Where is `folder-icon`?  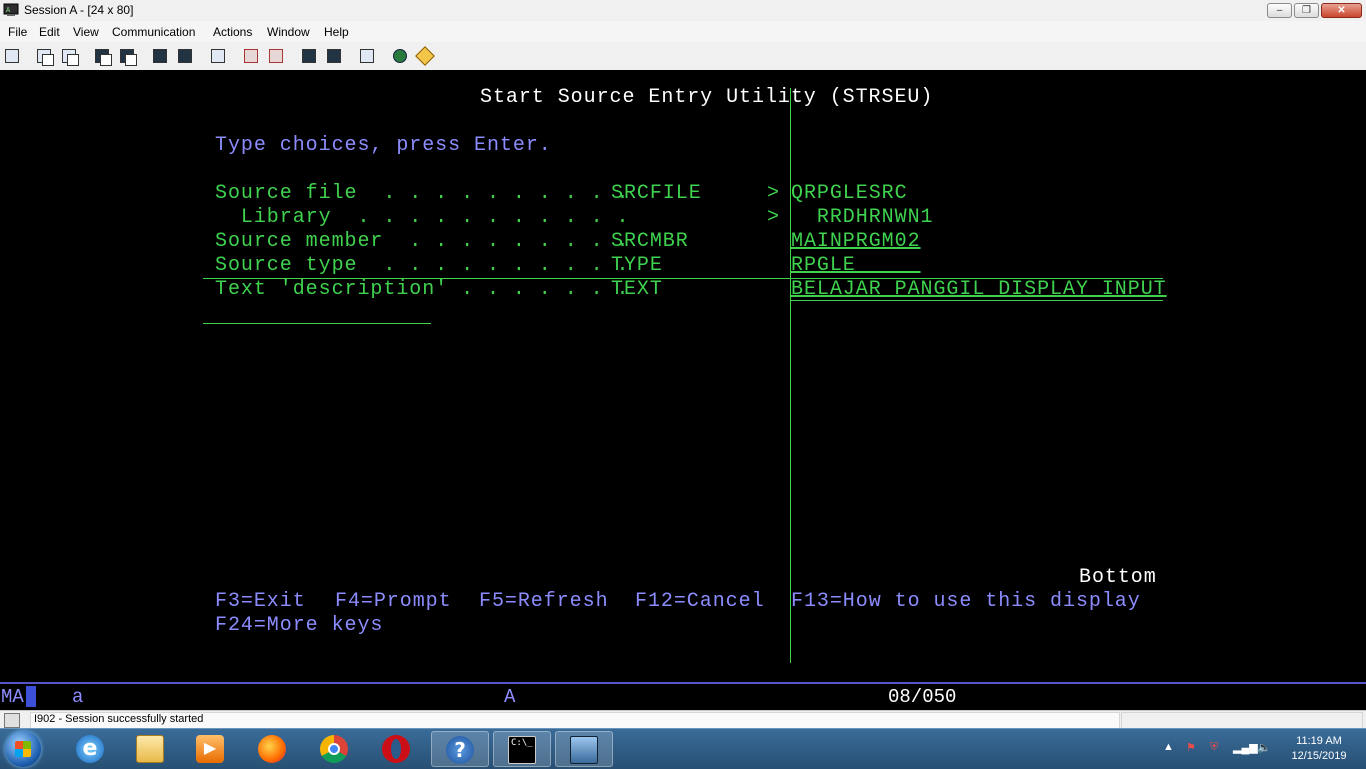
folder-icon is located at coordinates (150, 749).